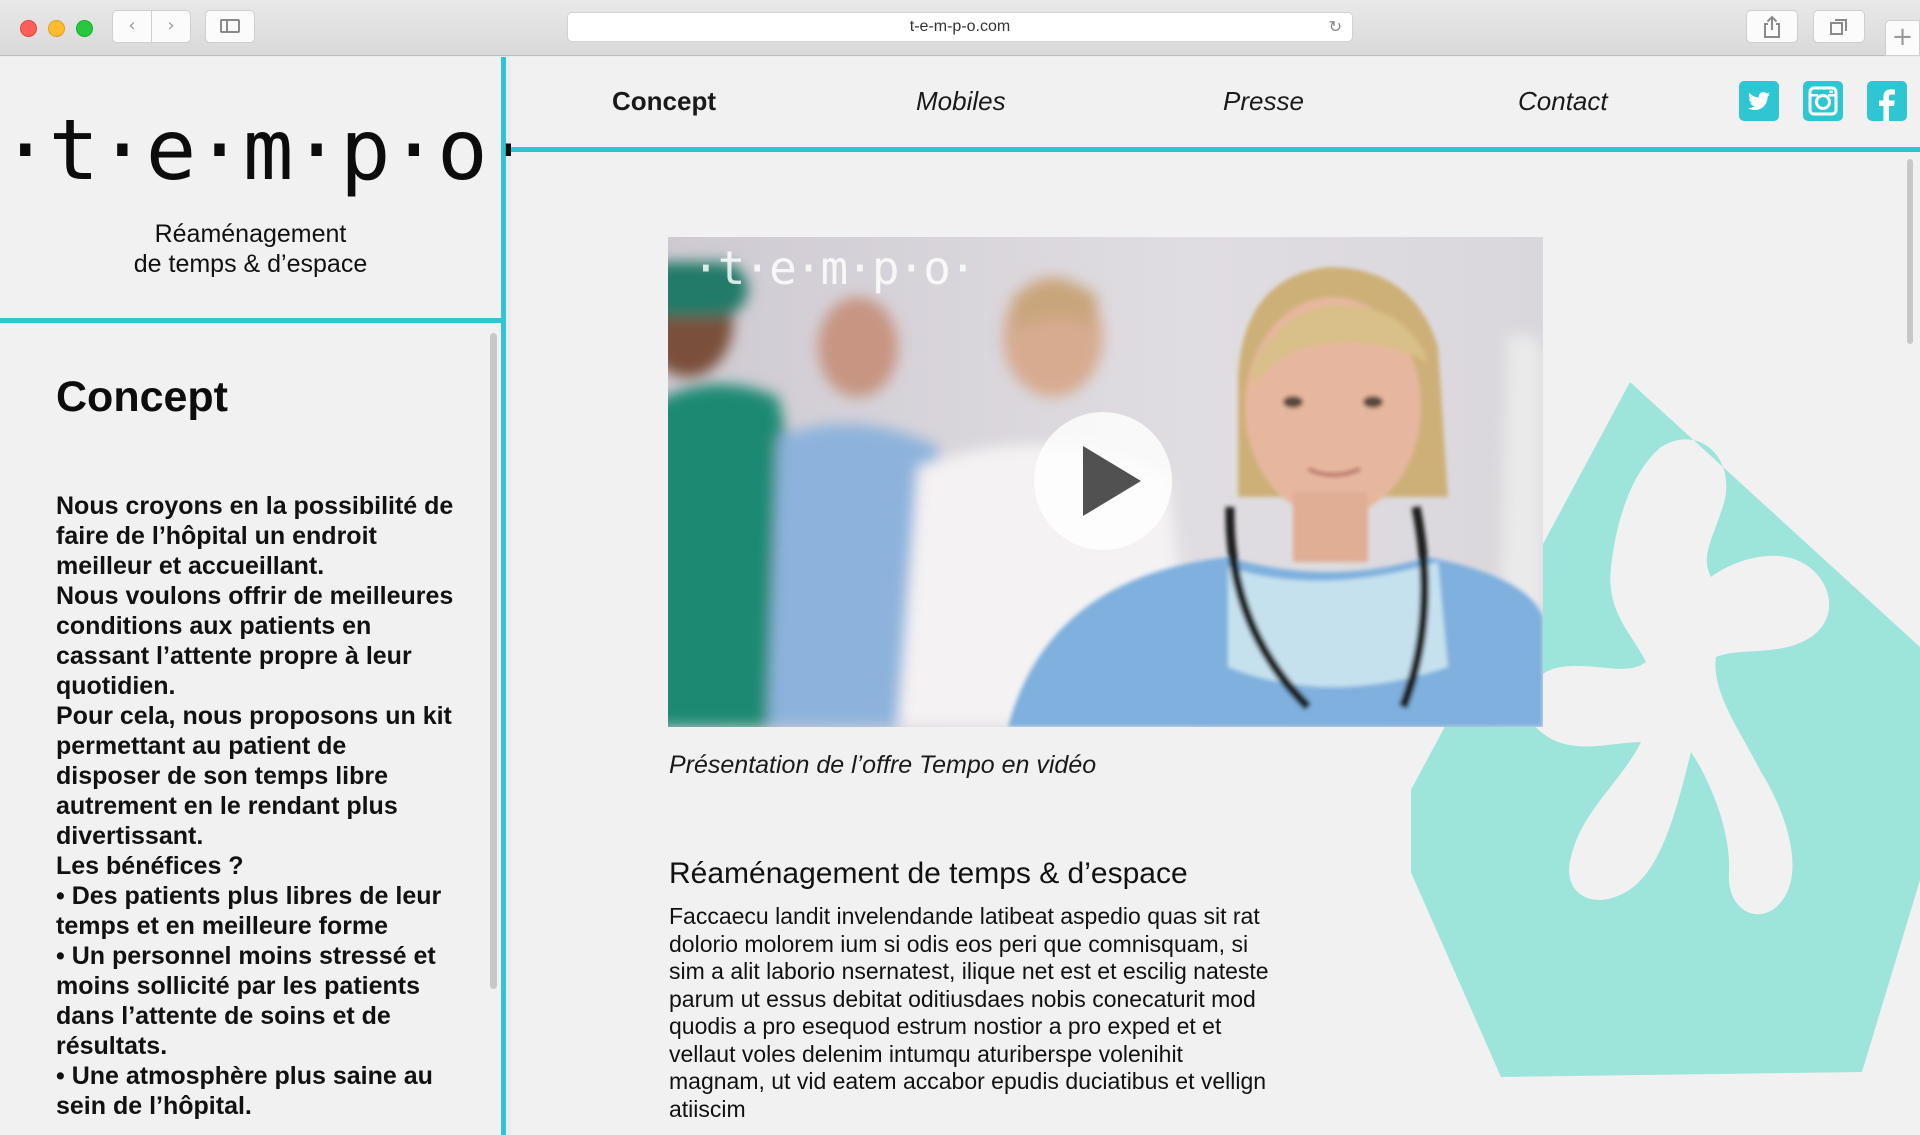  I want to click on concept-title: Concept, so click(142, 397).